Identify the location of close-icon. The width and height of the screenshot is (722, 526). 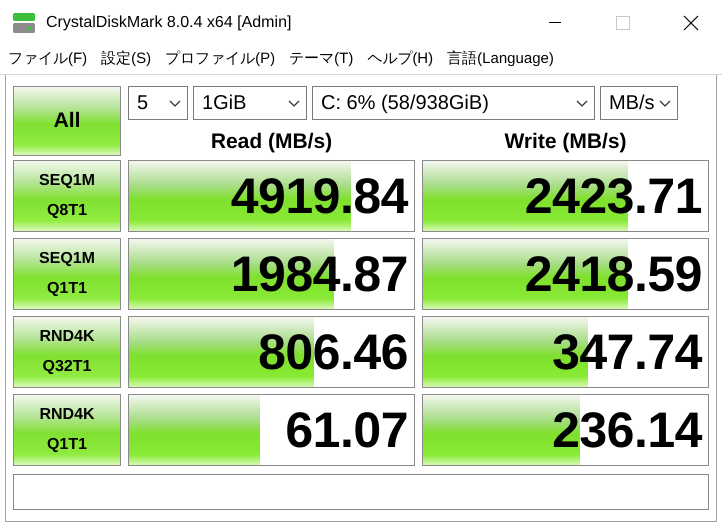
(691, 22).